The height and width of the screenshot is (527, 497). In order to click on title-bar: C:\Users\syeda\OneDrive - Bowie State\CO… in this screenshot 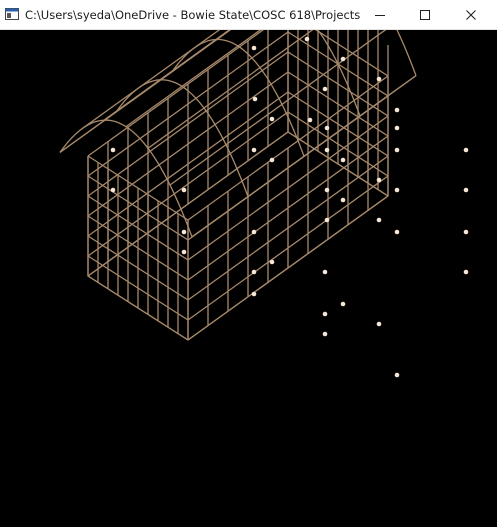, I will do `click(248, 15)`.